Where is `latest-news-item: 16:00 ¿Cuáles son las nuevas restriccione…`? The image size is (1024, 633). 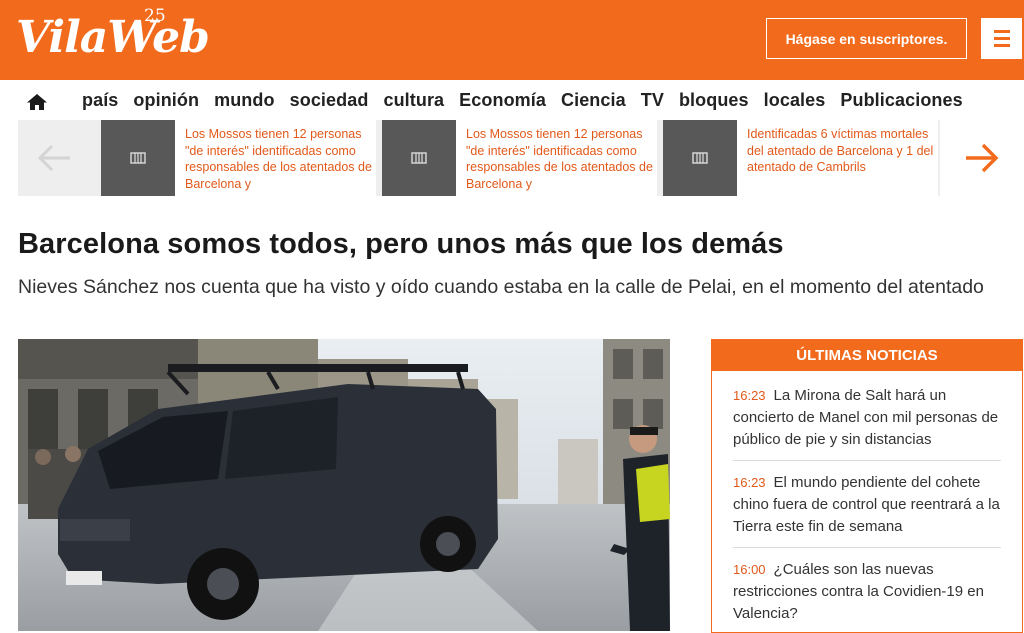 latest-news-item: 16:00 ¿Cuáles son las nuevas restriccione… is located at coordinates (867, 592).